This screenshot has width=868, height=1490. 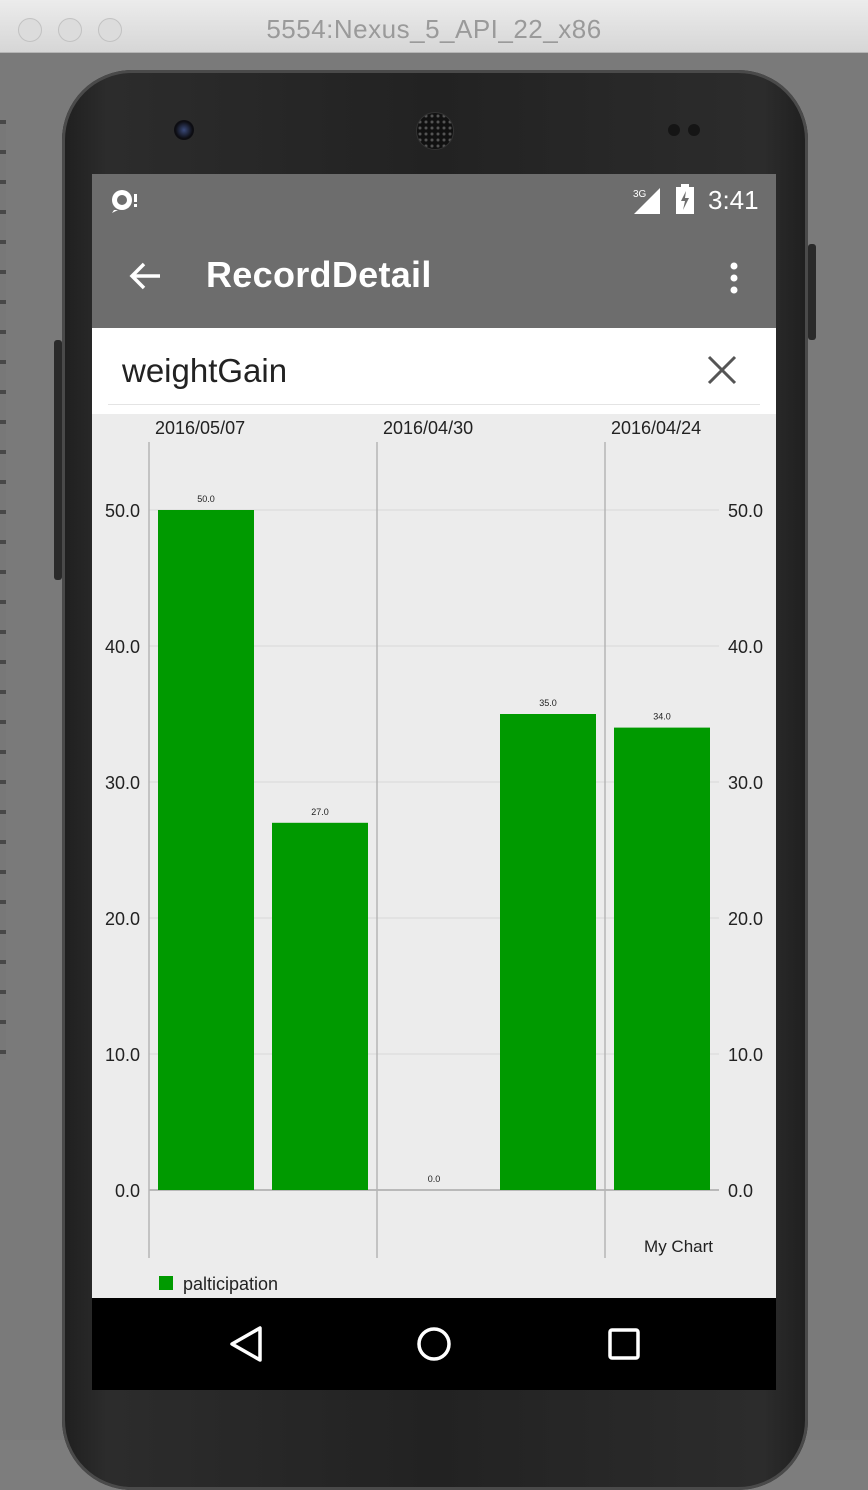 I want to click on more-vert-icon, so click(x=734, y=278).